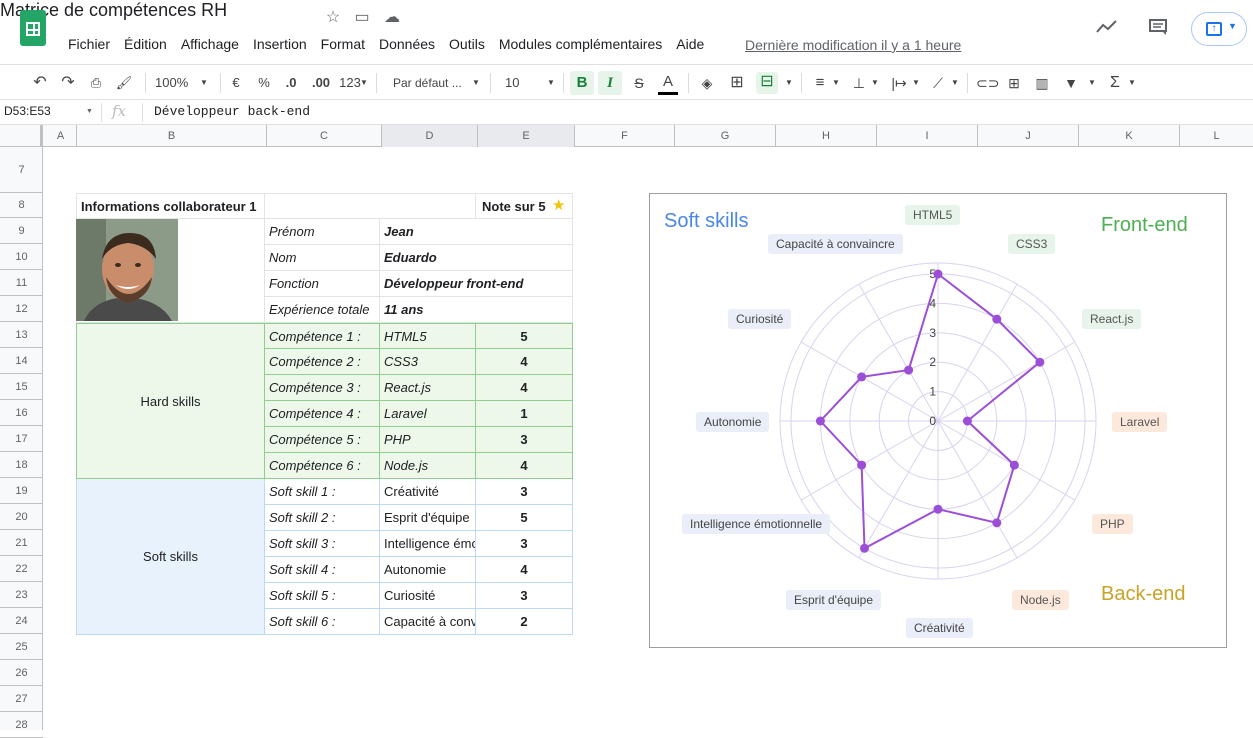  What do you see at coordinates (428, 570) in the screenshot?
I see `soft-skill-name-cell: Autonomie` at bounding box center [428, 570].